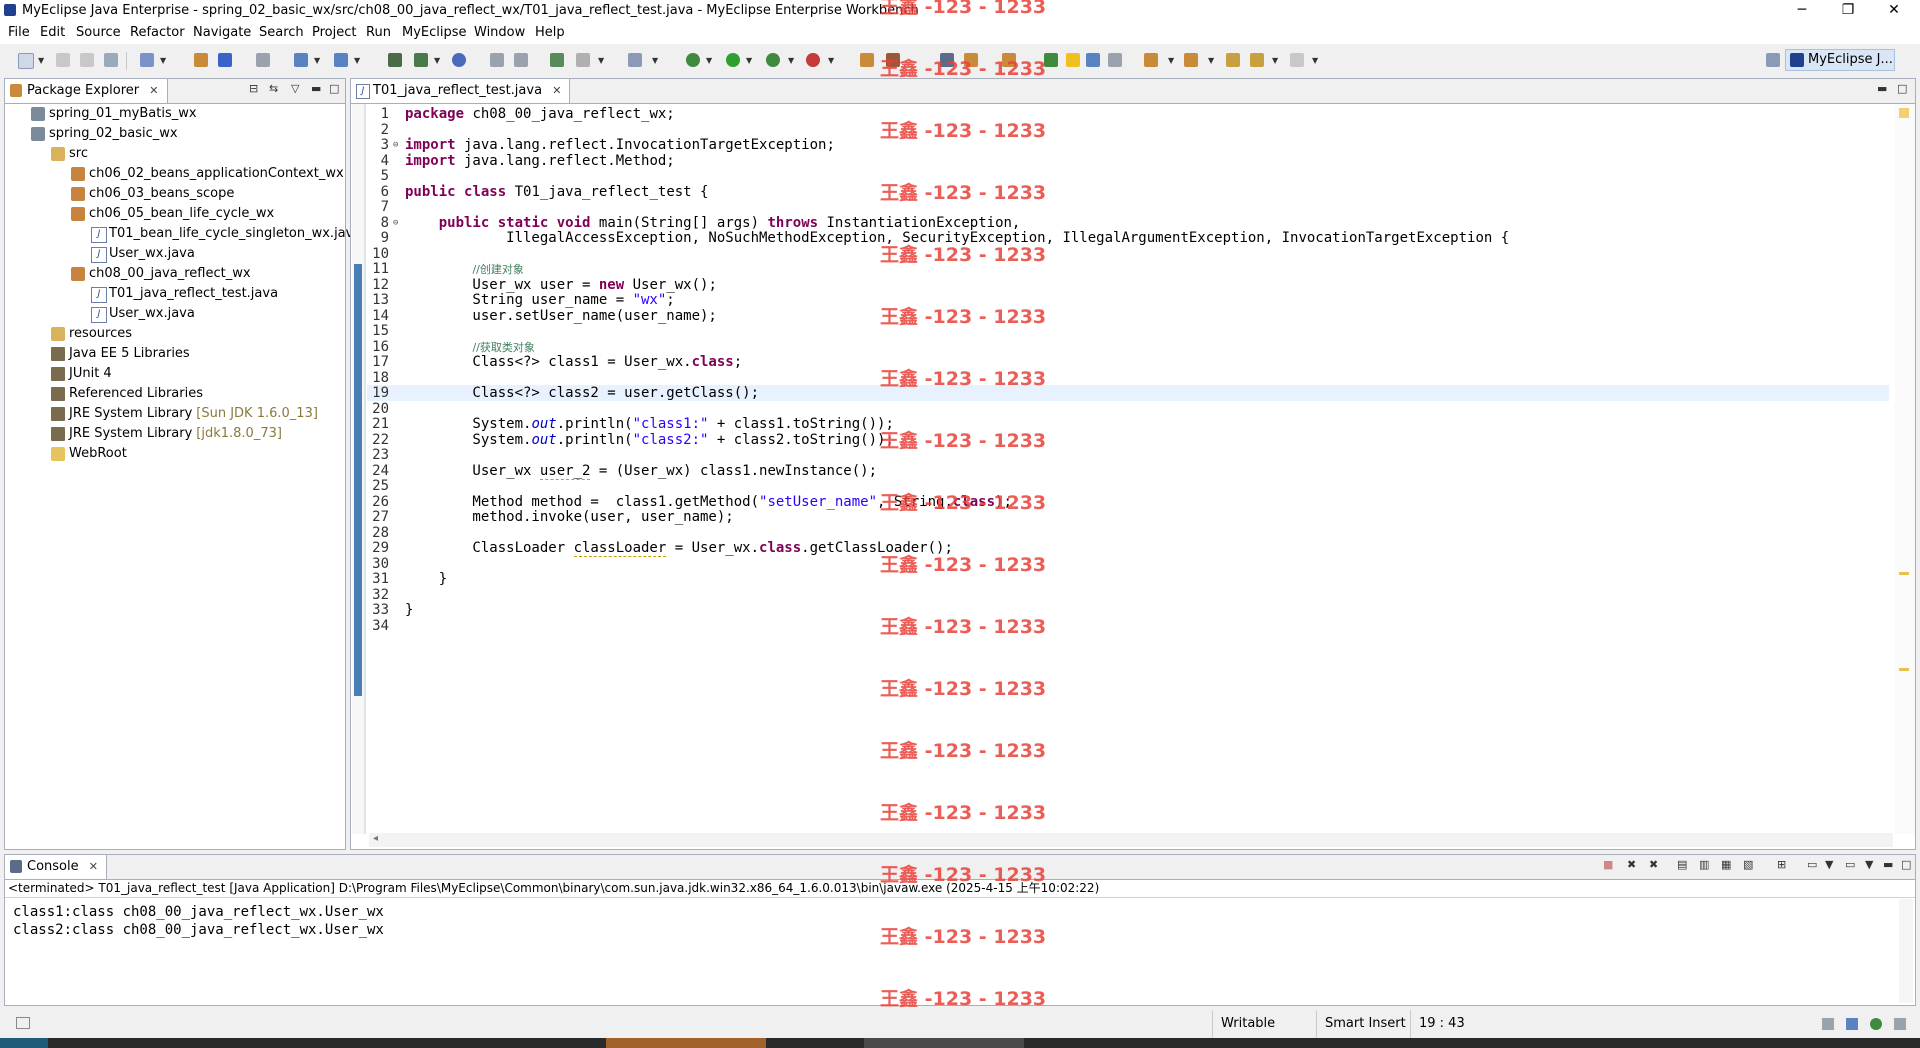  I want to click on open-type-icon, so click(201, 60).